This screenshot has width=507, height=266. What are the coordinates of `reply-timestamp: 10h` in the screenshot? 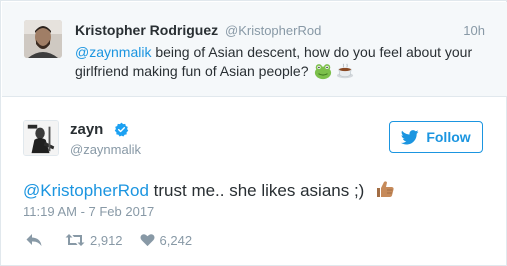 It's located at (474, 30).